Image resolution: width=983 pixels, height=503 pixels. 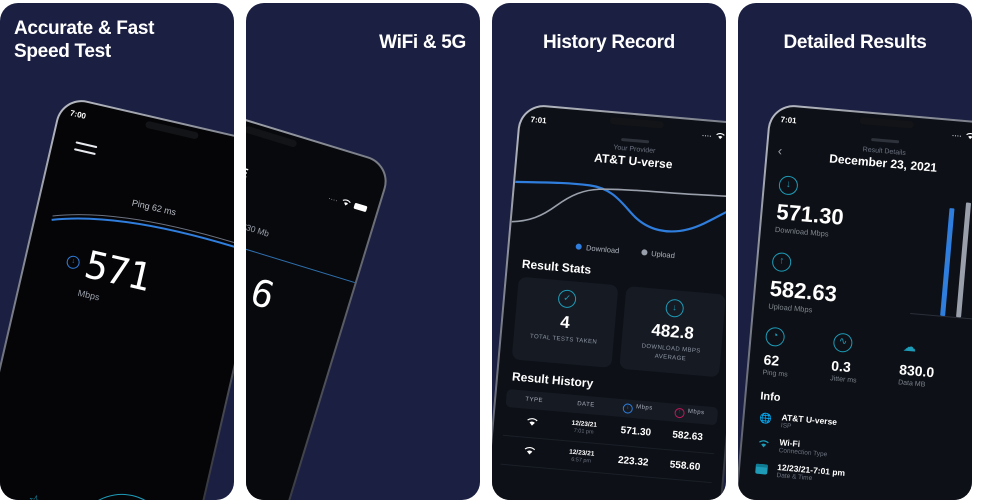 What do you see at coordinates (671, 352) in the screenshot?
I see `stat-label: DOWNLOAD MBPS AVERAGE` at bounding box center [671, 352].